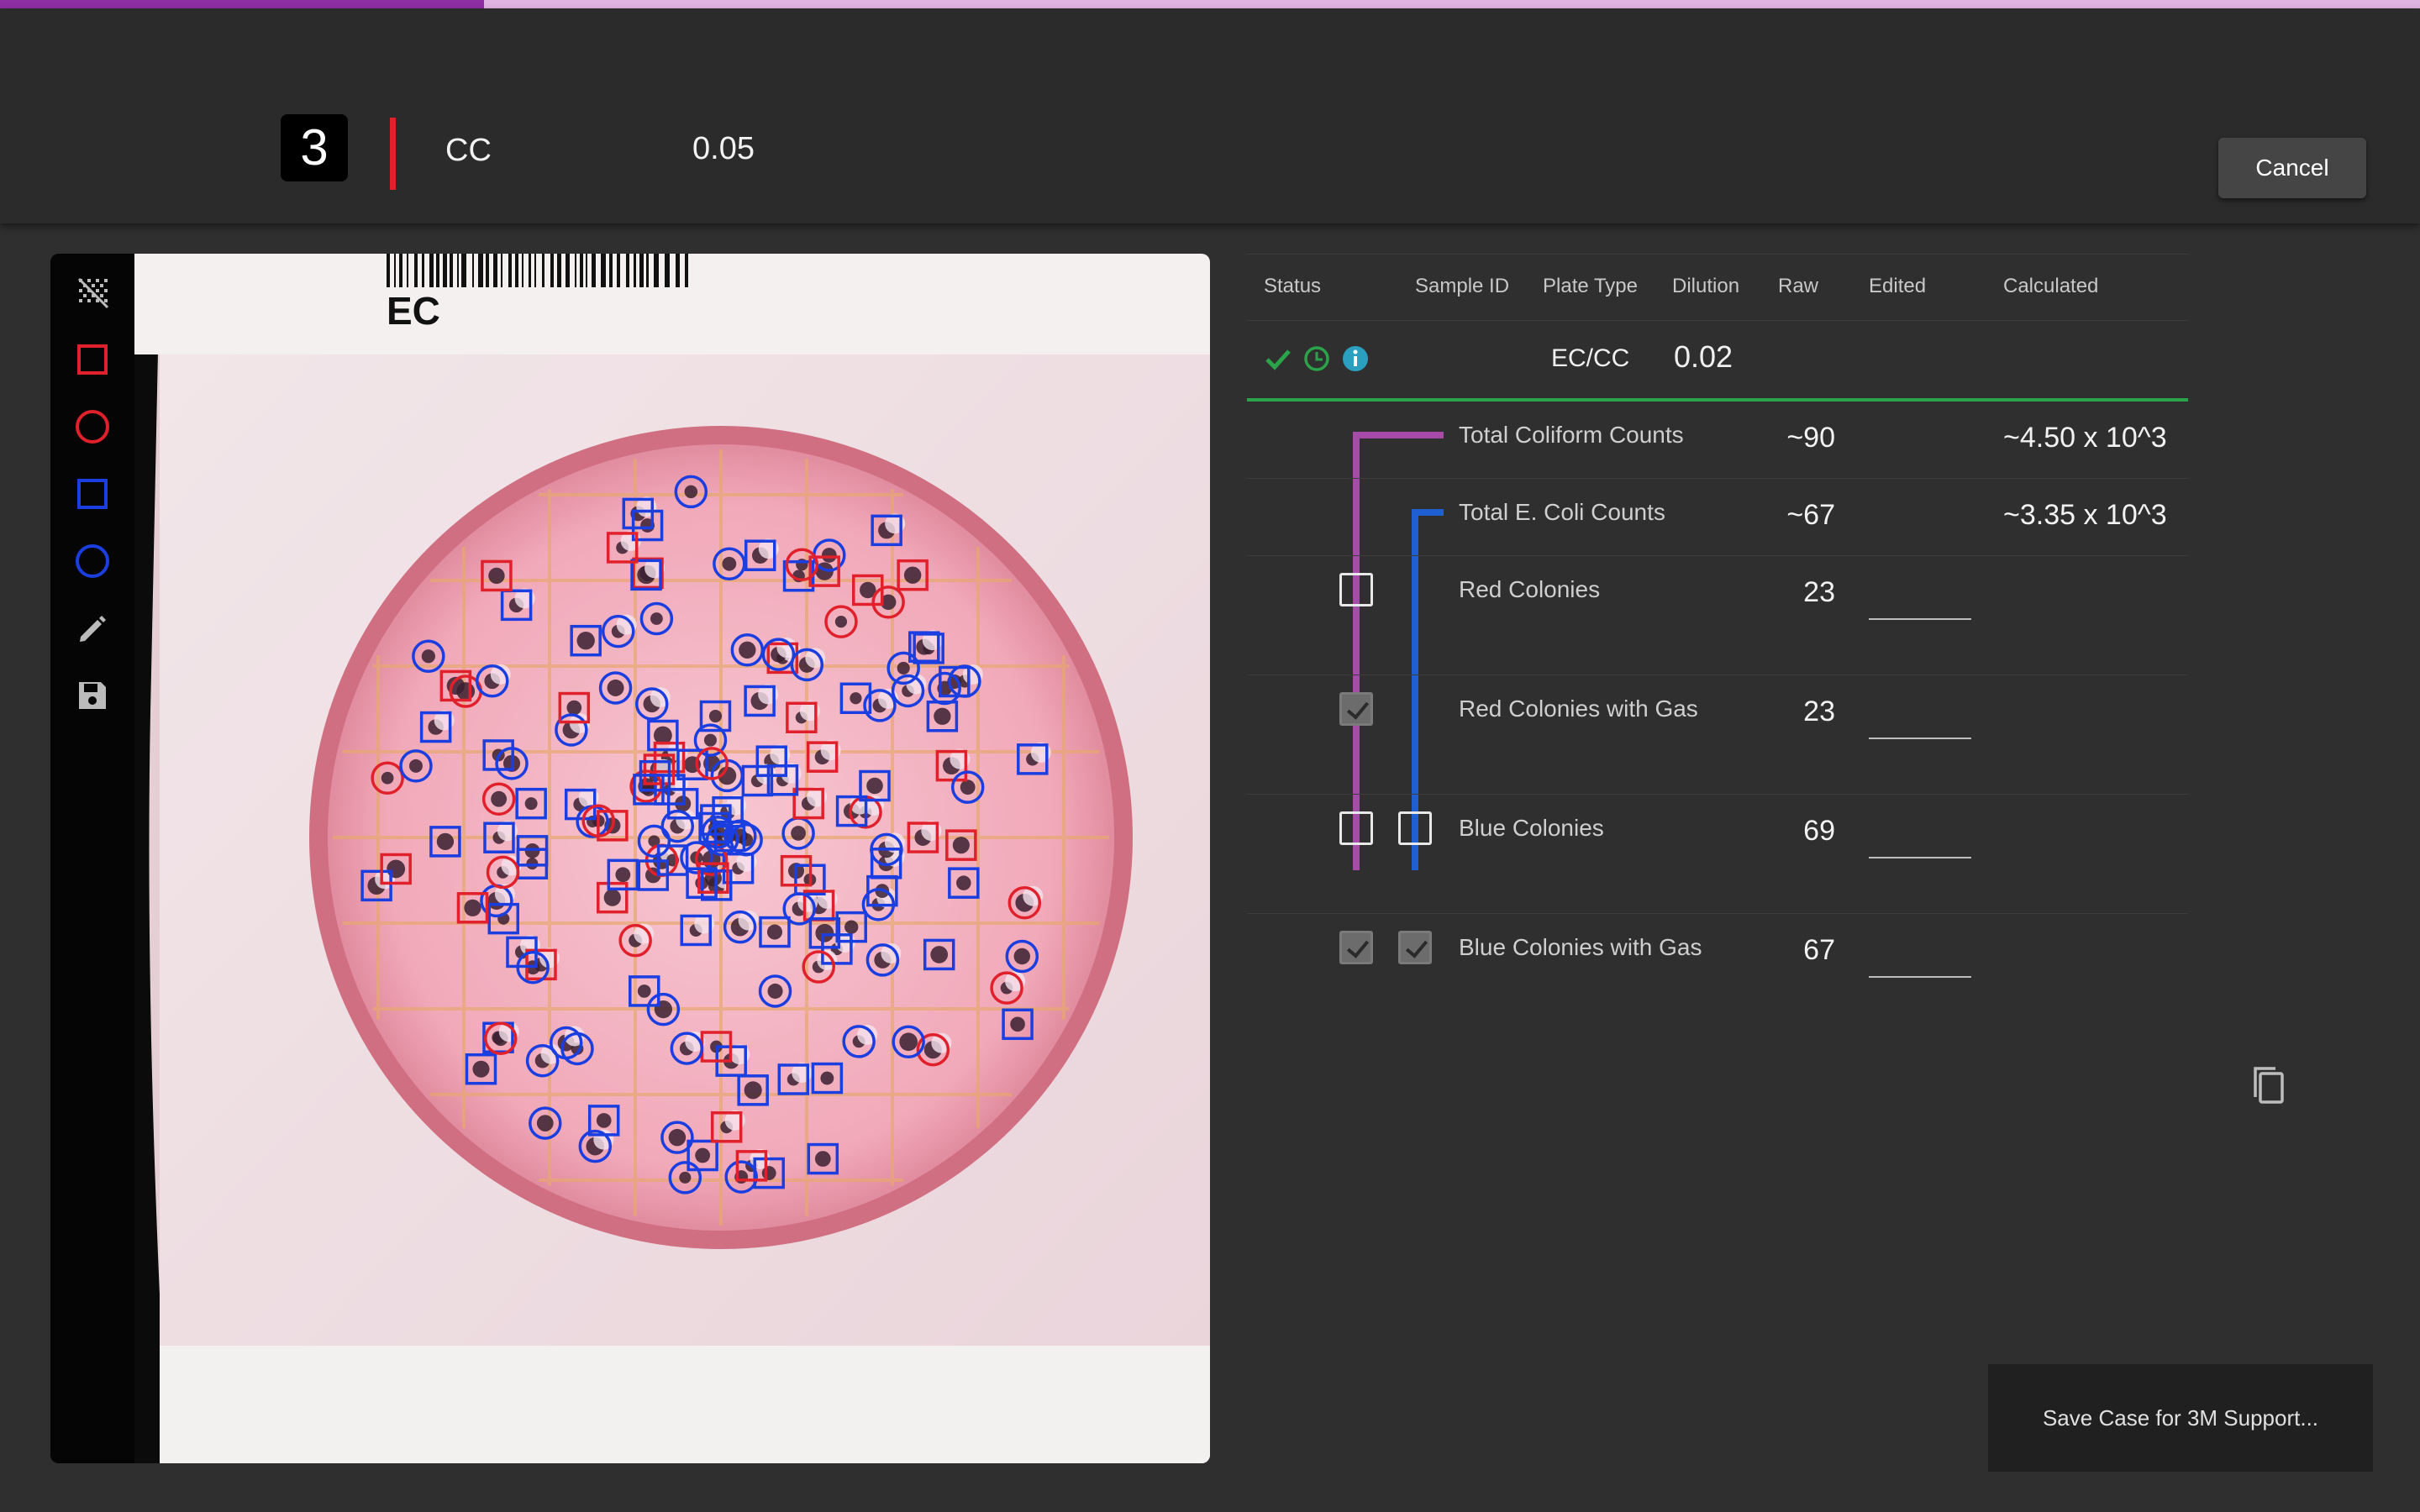  I want to click on row-raw: 67, so click(1819, 950).